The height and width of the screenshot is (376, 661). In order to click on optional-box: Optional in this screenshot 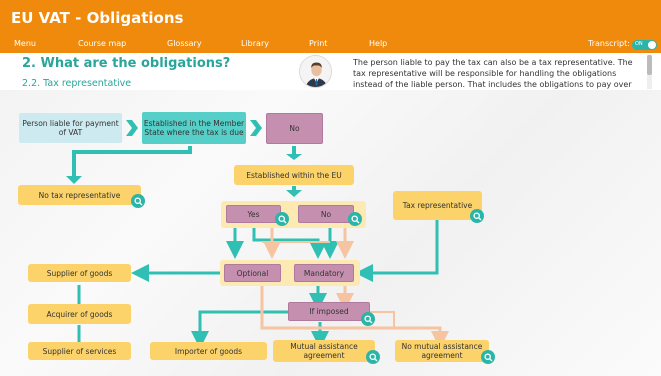, I will do `click(252, 273)`.